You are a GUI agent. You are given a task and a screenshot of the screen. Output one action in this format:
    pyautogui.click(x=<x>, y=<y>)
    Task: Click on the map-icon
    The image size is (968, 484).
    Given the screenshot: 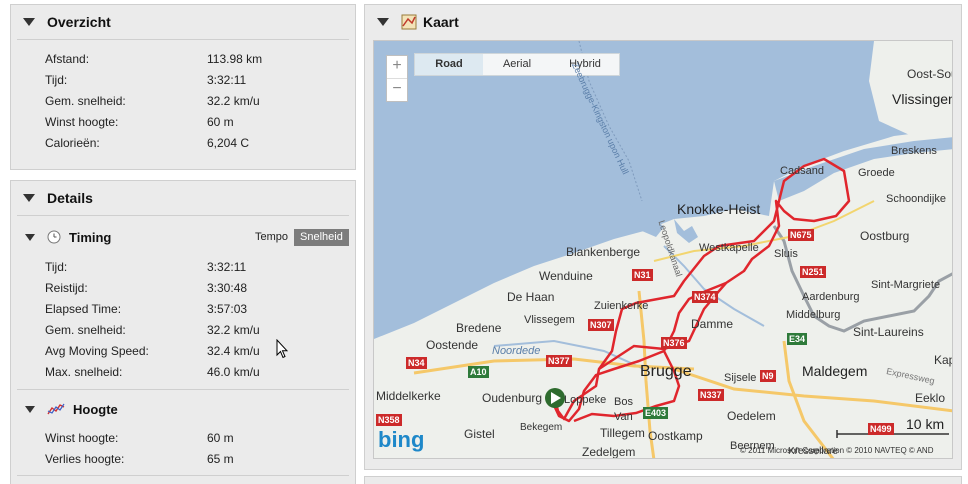 What is the action you would take?
    pyautogui.click(x=409, y=22)
    